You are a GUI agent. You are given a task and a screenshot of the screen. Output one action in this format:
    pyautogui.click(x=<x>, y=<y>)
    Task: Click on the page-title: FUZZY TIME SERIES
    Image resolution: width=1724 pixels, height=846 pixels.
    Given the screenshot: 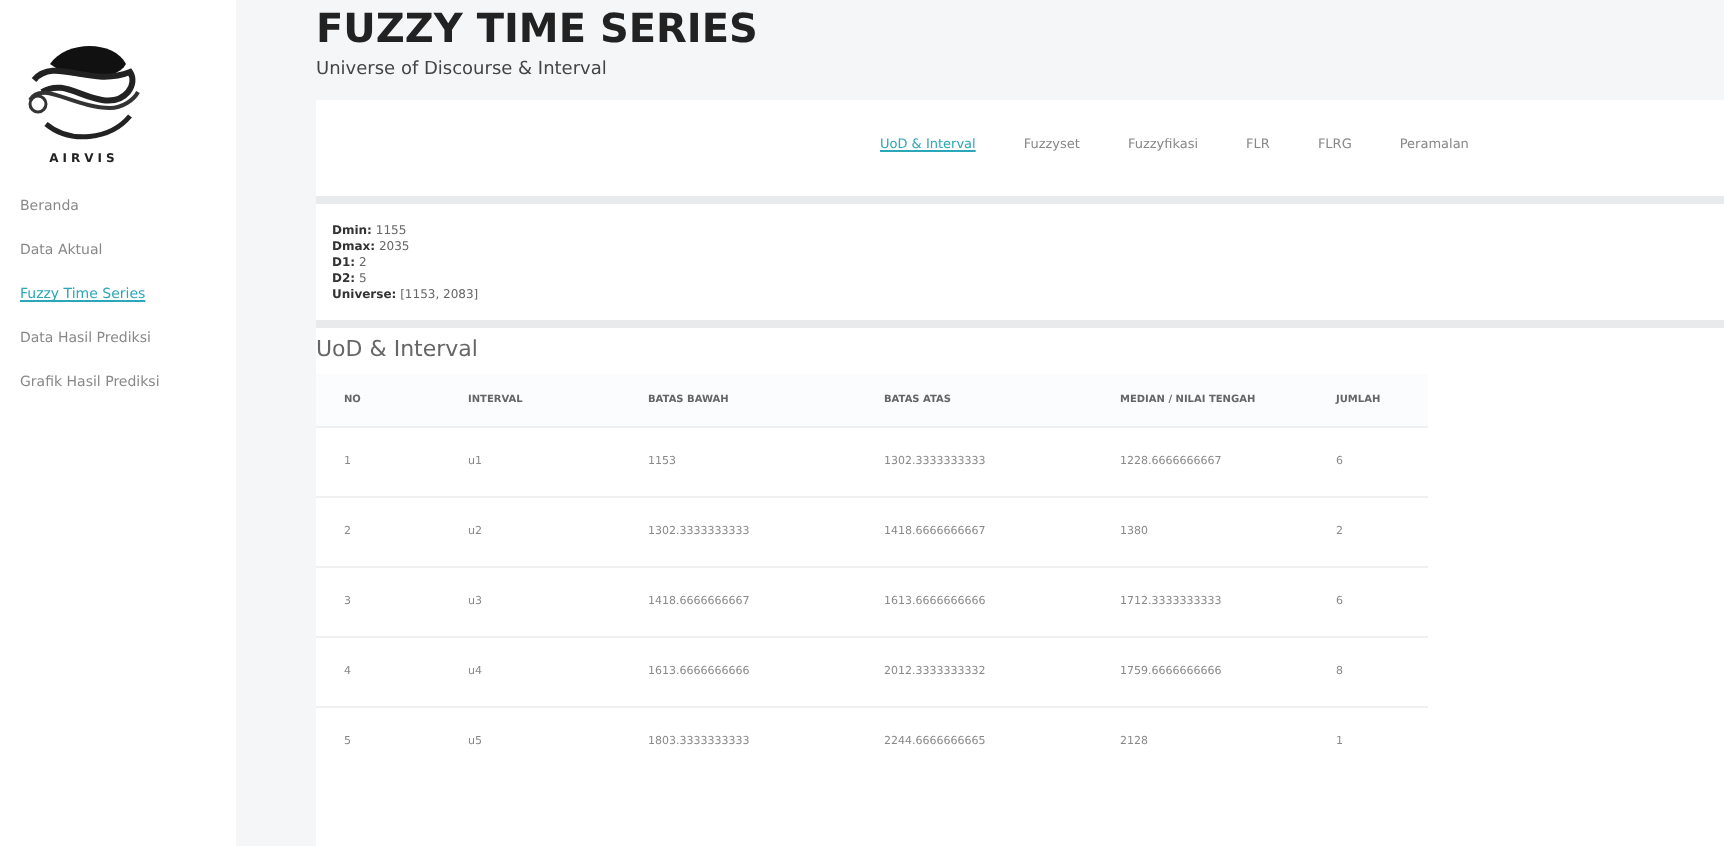 What is the action you would take?
    pyautogui.click(x=538, y=27)
    